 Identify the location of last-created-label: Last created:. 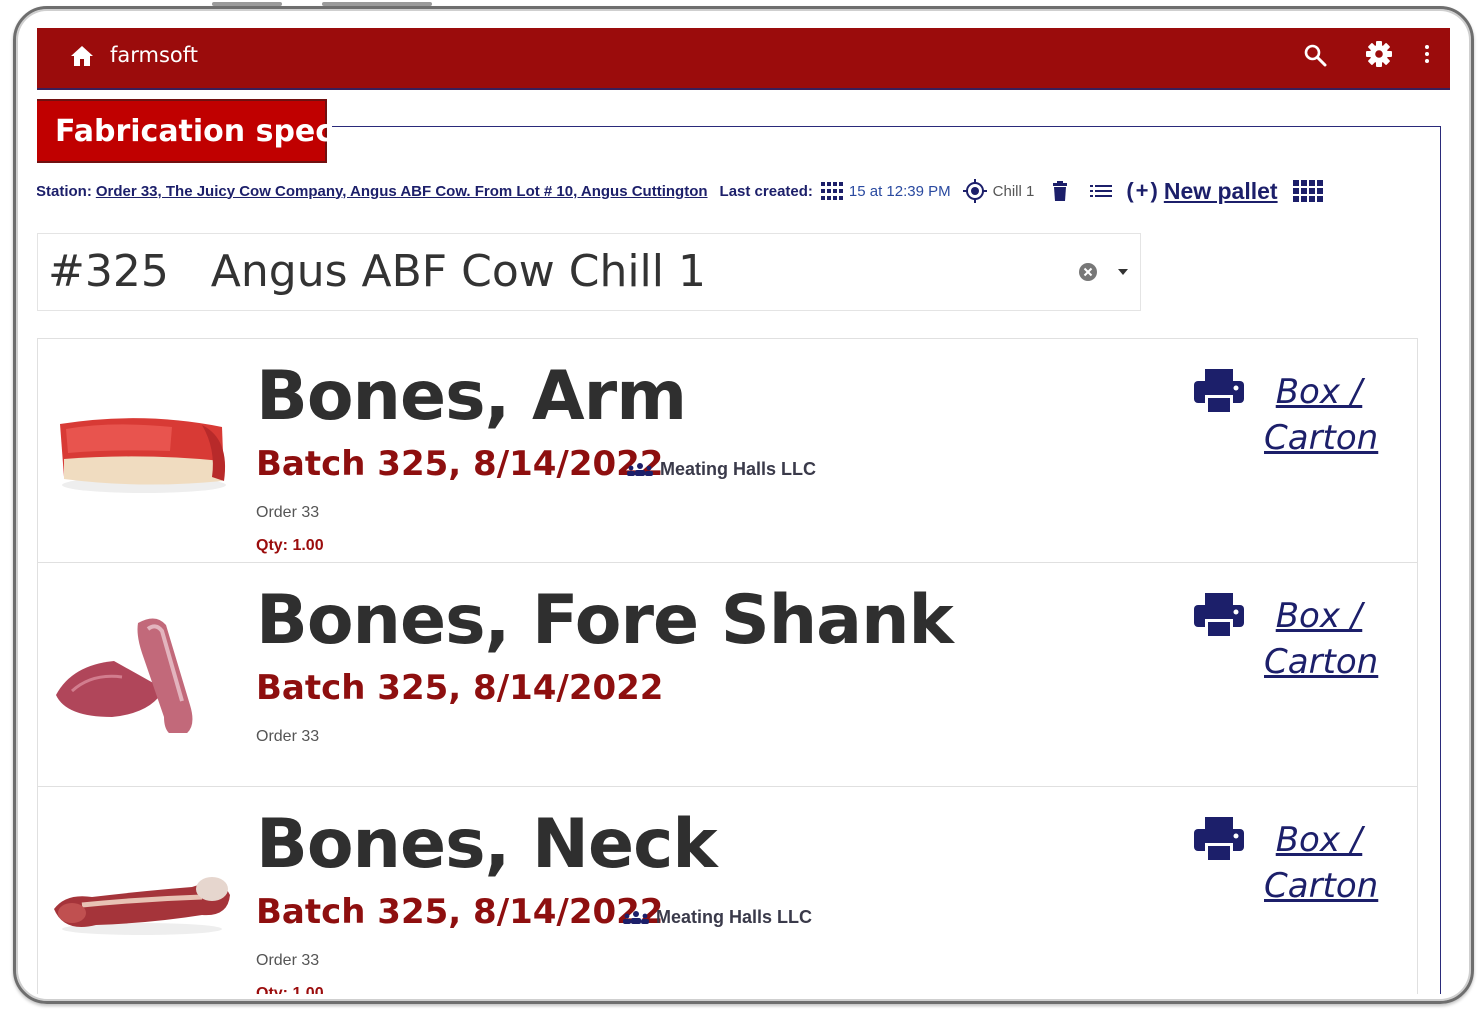
(766, 191).